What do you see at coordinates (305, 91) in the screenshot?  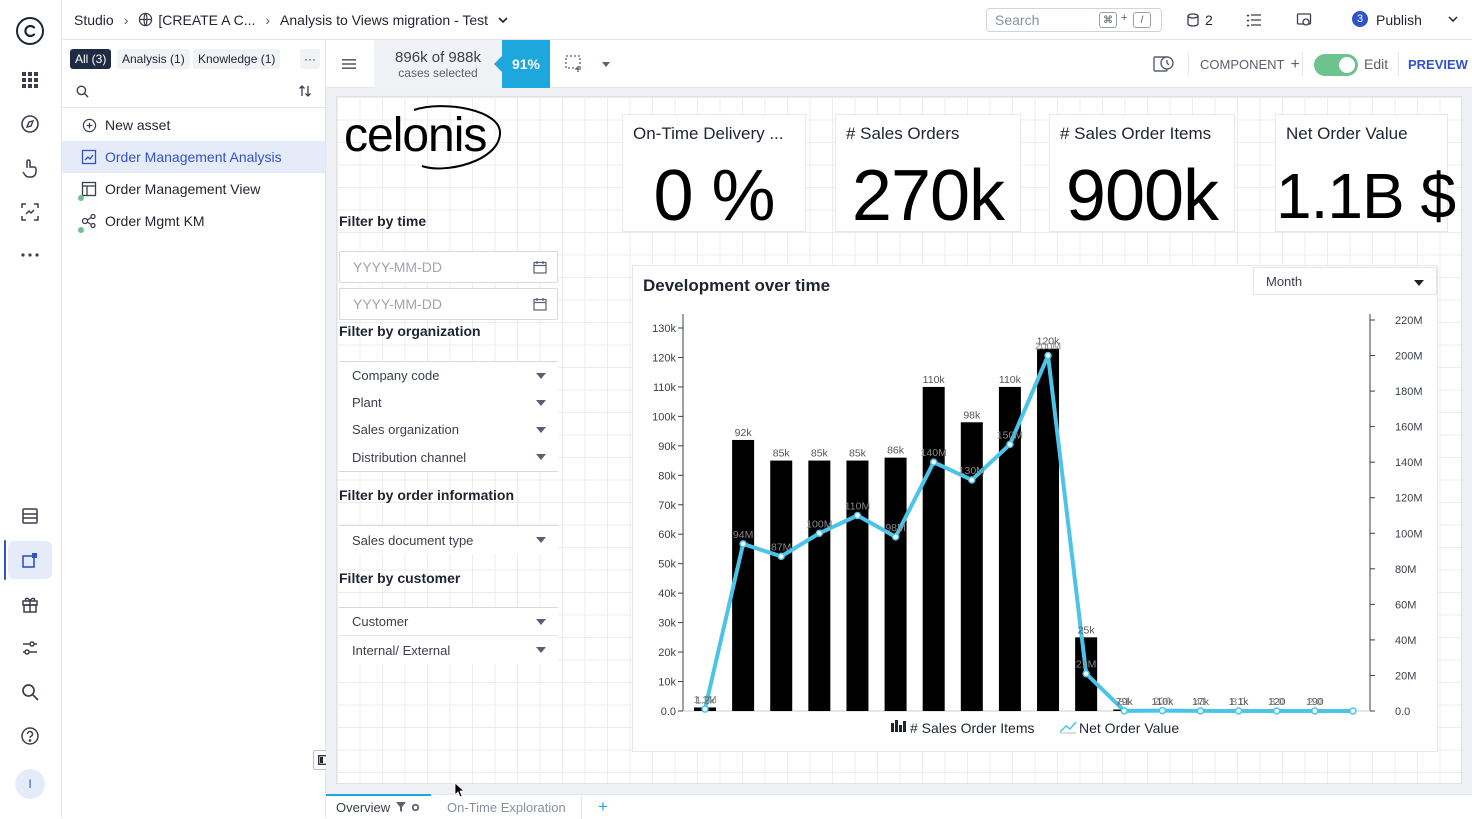 I see `sort-icon` at bounding box center [305, 91].